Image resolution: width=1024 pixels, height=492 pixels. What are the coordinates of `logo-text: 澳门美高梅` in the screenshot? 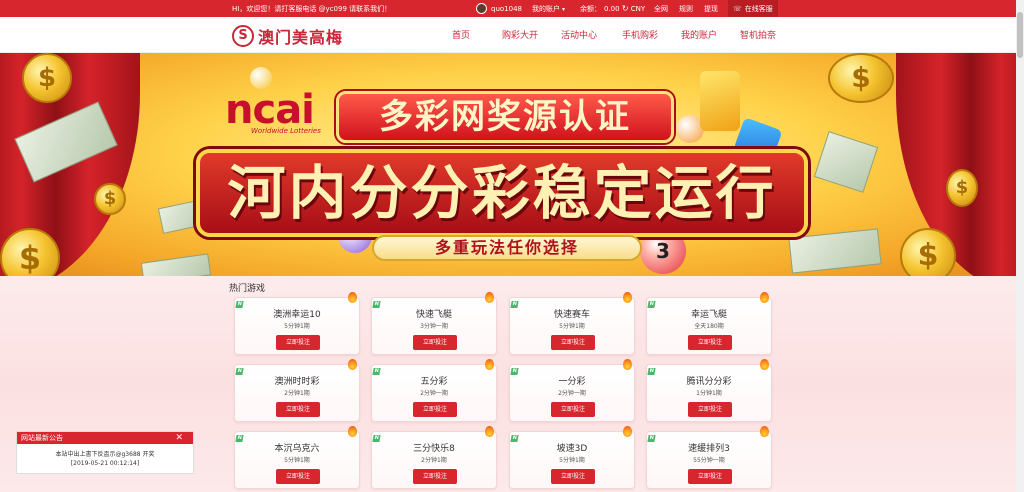 It's located at (301, 37).